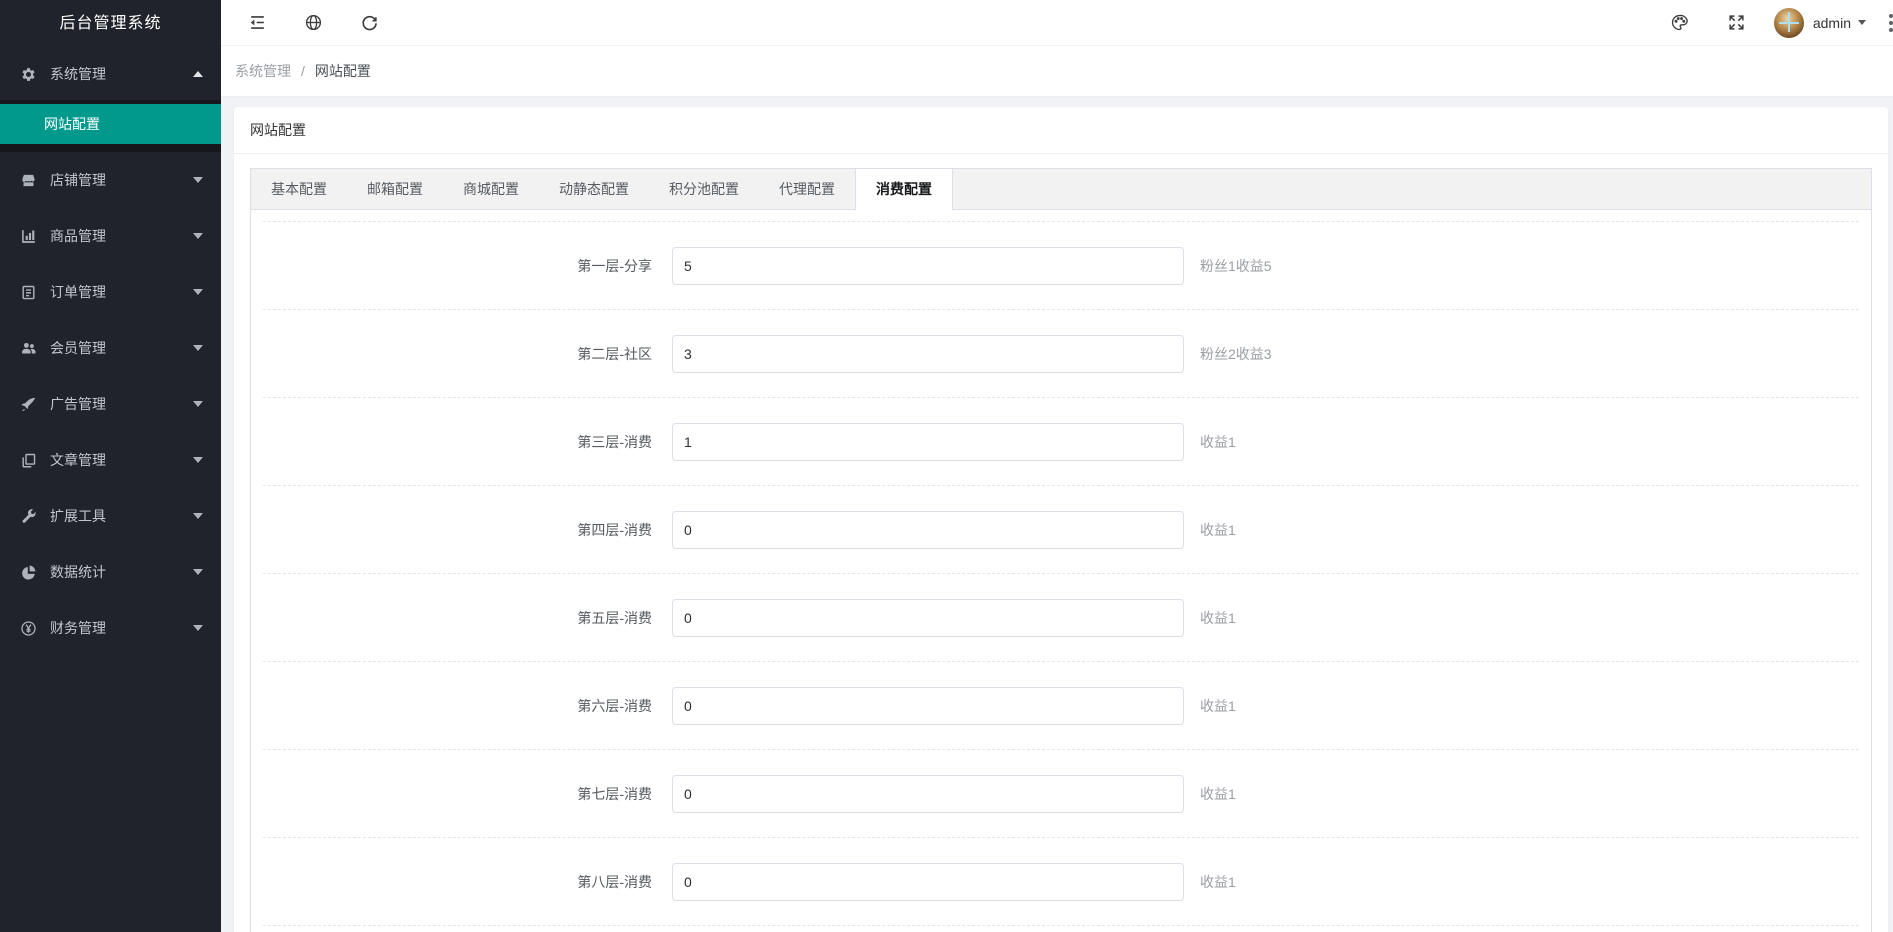 This screenshot has width=1893, height=932. I want to click on refresh-icon, so click(369, 23).